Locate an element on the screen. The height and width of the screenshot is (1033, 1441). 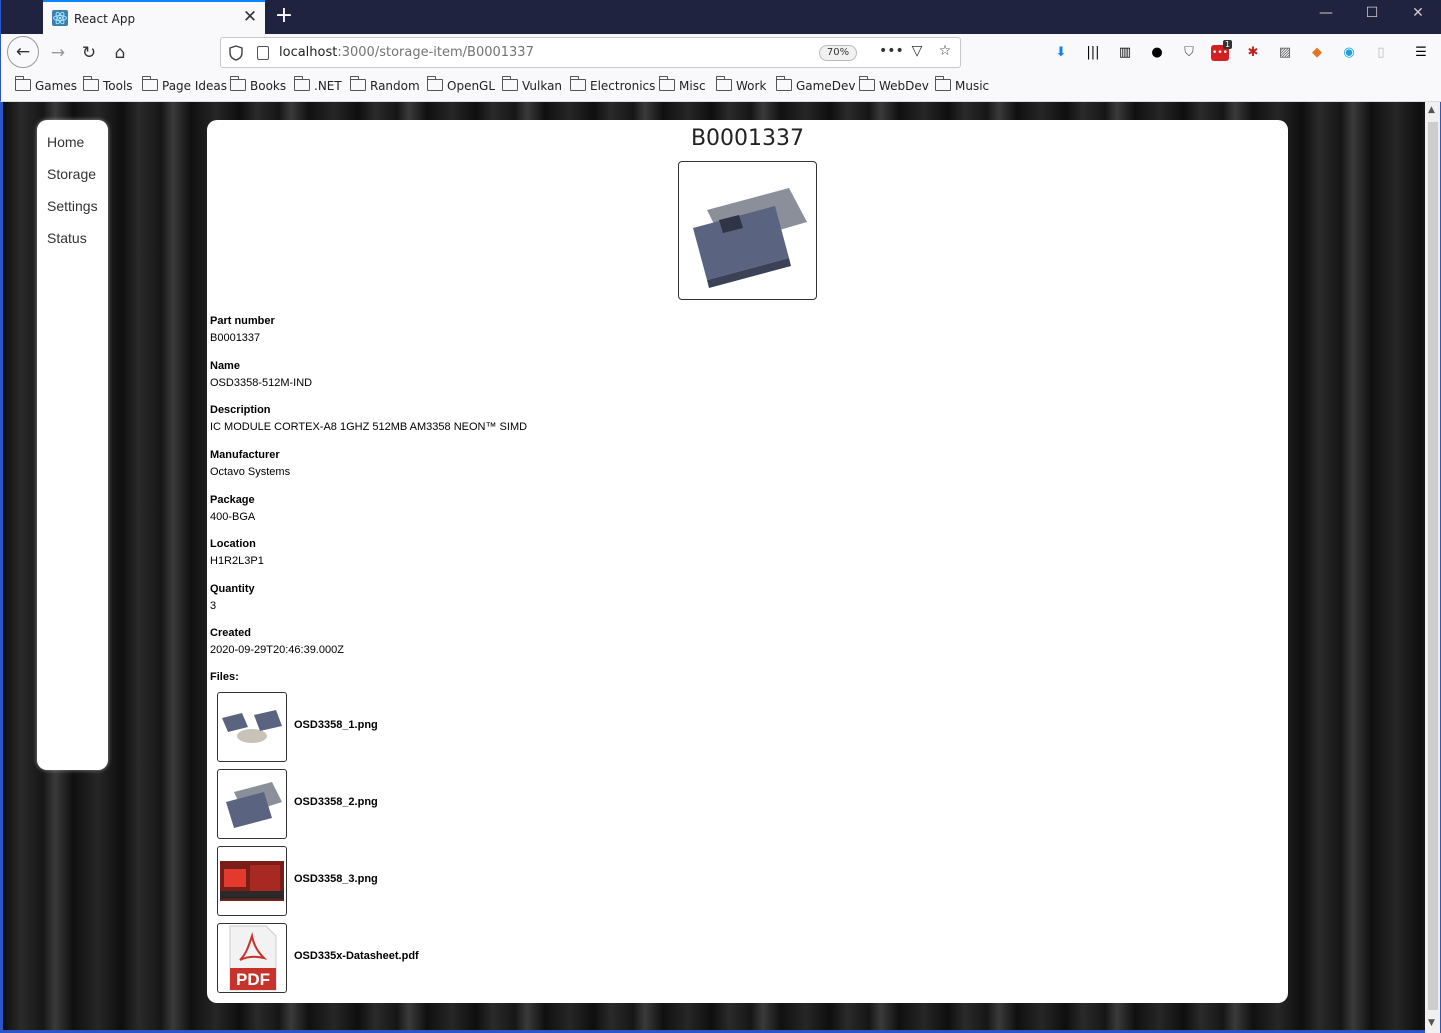
metamask-fox-icon: ◆ is located at coordinates (1317, 53).